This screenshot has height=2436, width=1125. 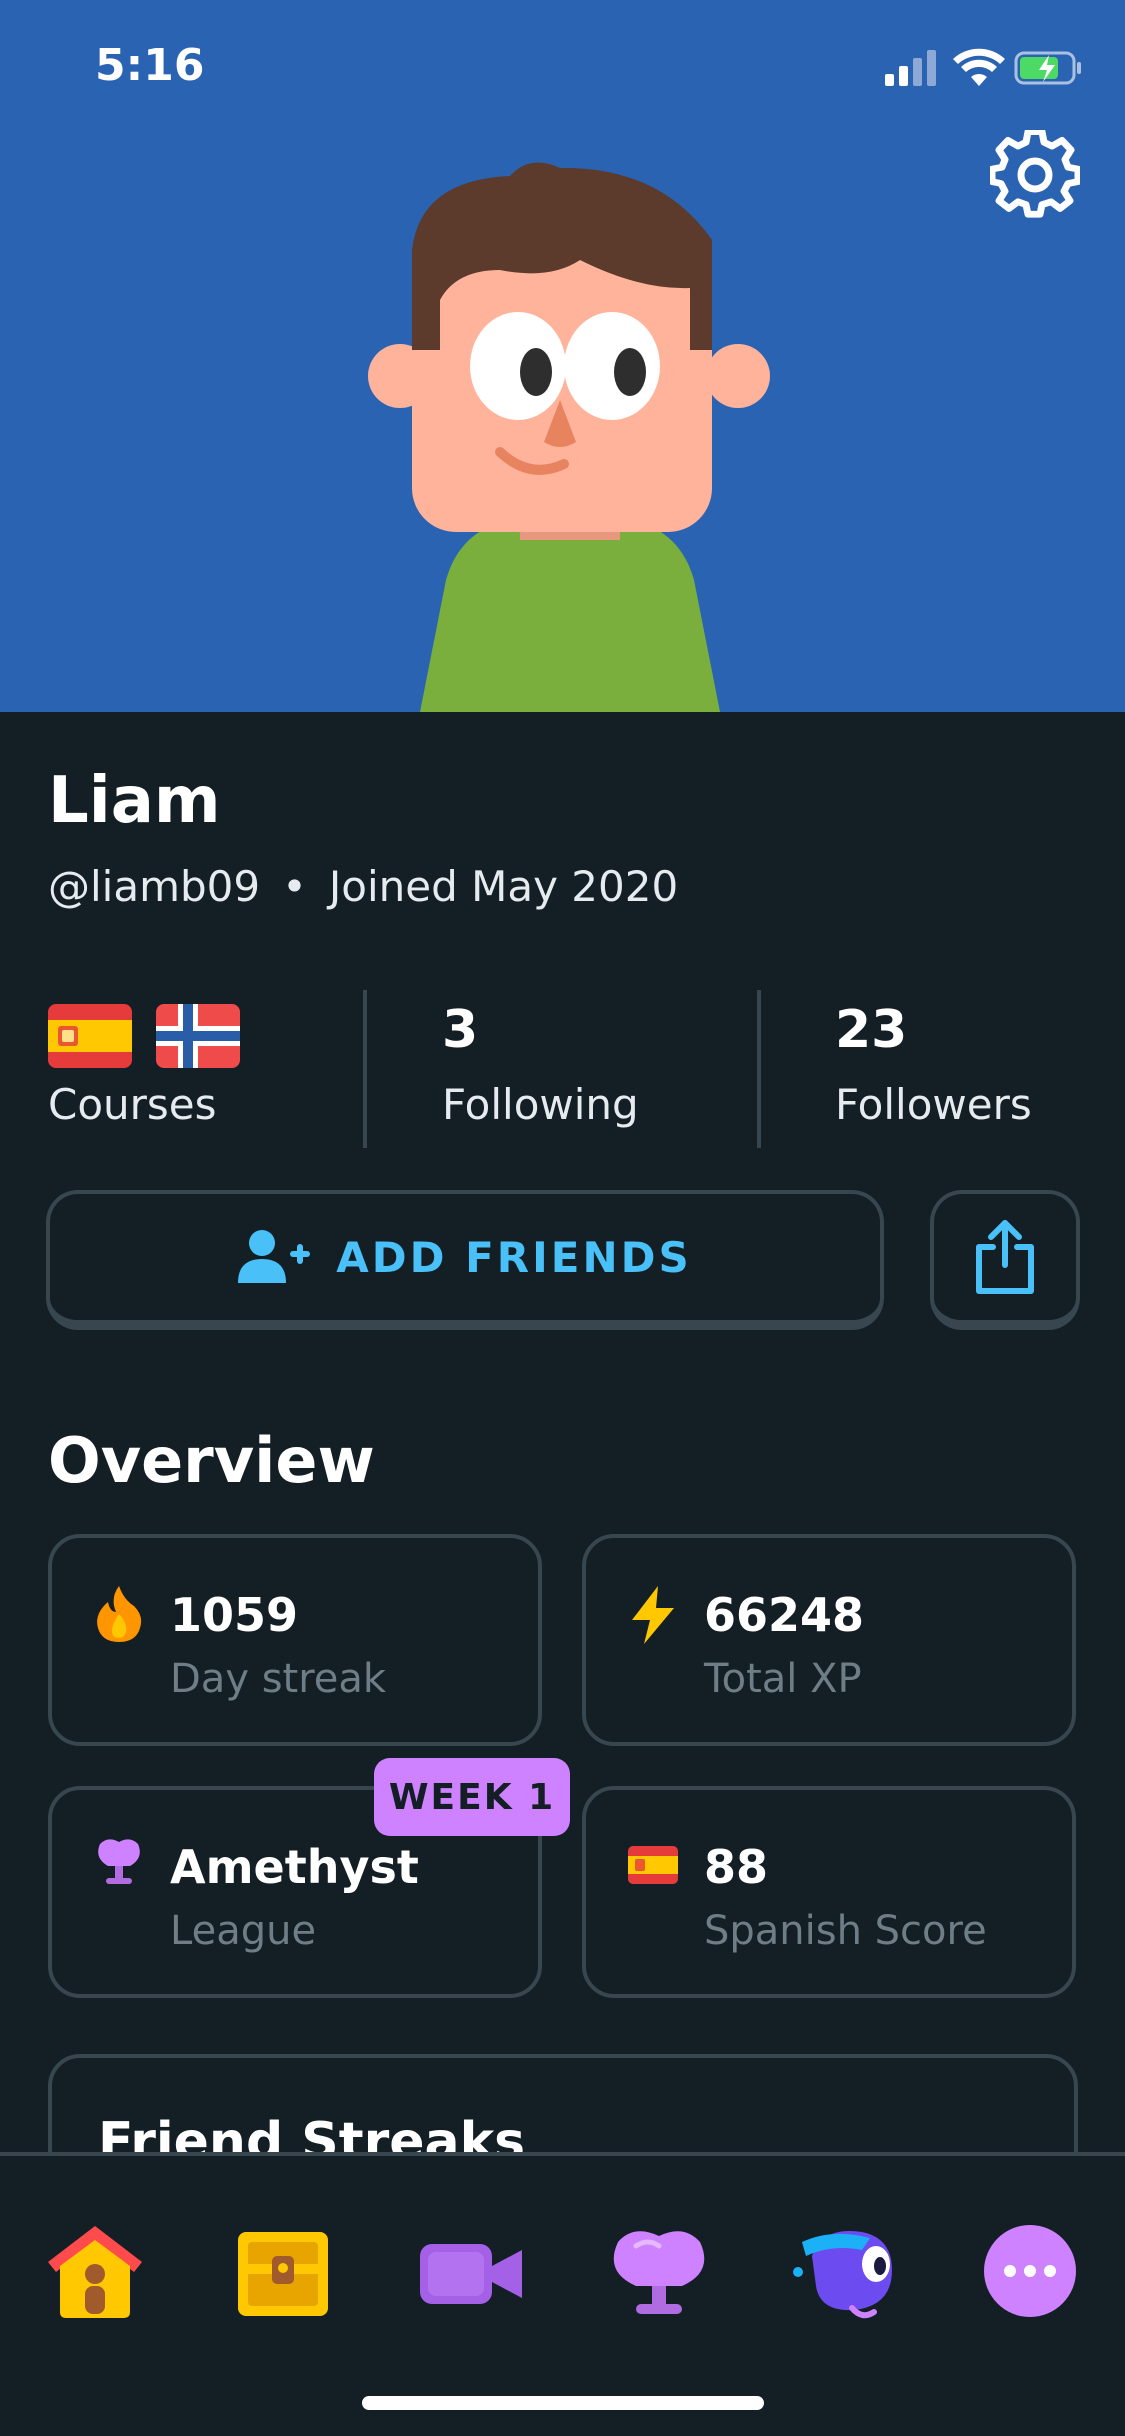 What do you see at coordinates (119, 1616) in the screenshot?
I see `fire-icon` at bounding box center [119, 1616].